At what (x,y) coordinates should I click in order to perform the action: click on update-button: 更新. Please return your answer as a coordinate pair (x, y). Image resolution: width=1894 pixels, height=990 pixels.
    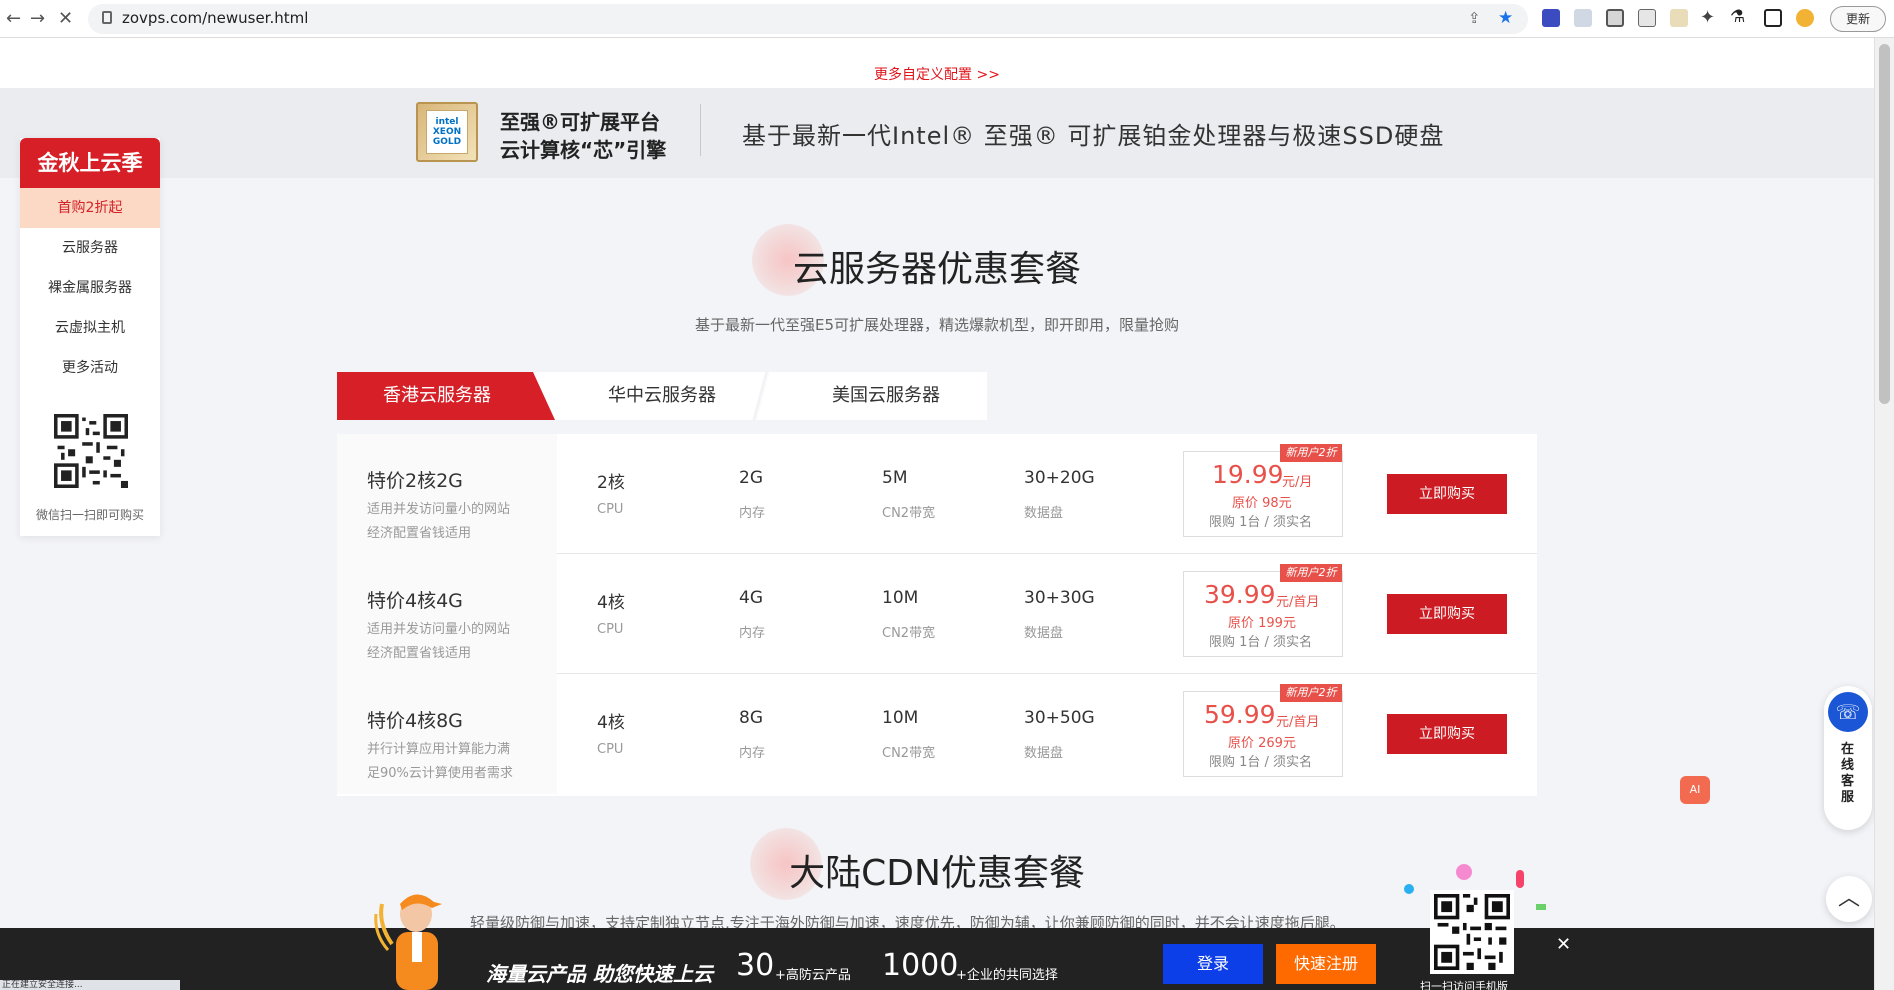
    Looking at the image, I should click on (1858, 19).